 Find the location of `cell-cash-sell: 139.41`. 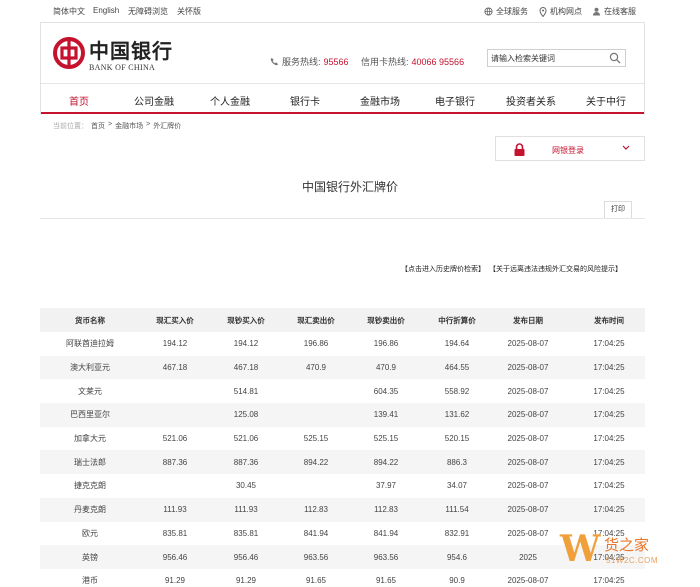

cell-cash-sell: 139.41 is located at coordinates (386, 415).